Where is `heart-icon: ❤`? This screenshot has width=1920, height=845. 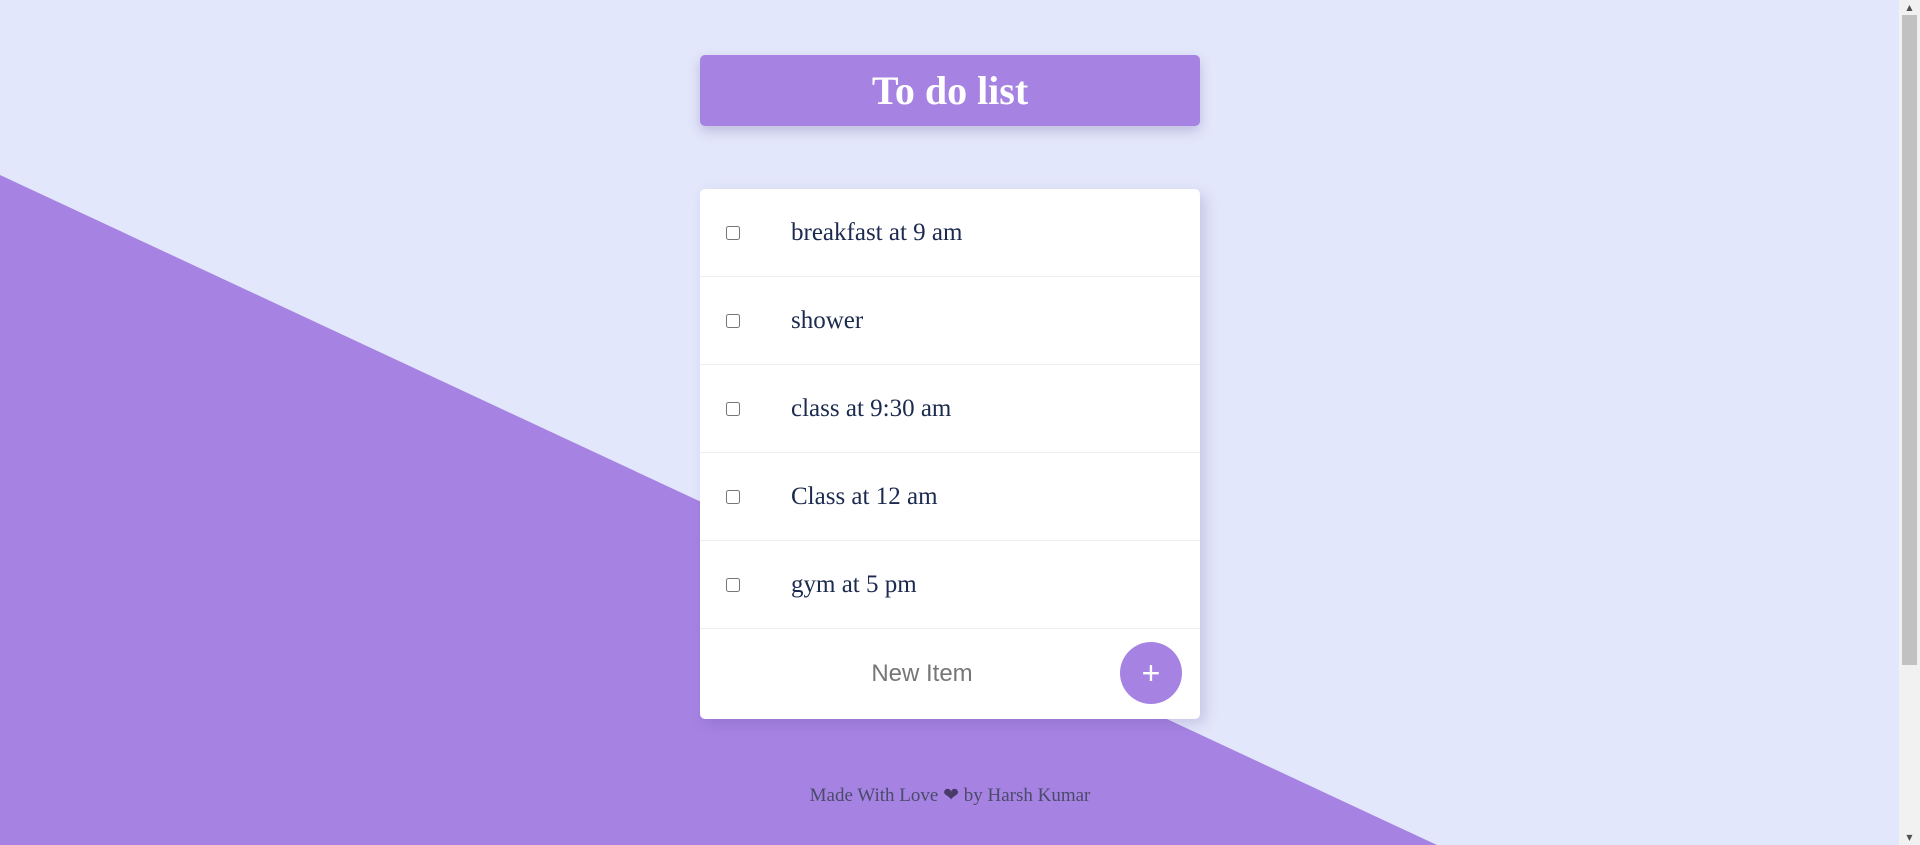 heart-icon: ❤ is located at coordinates (951, 795).